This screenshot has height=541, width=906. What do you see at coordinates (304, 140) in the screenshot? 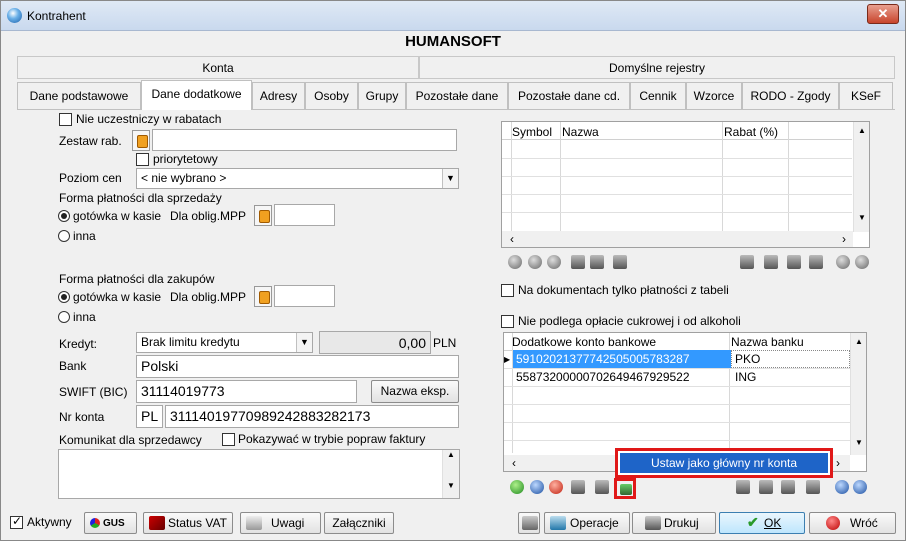
I see `zestaw-rab-input` at bounding box center [304, 140].